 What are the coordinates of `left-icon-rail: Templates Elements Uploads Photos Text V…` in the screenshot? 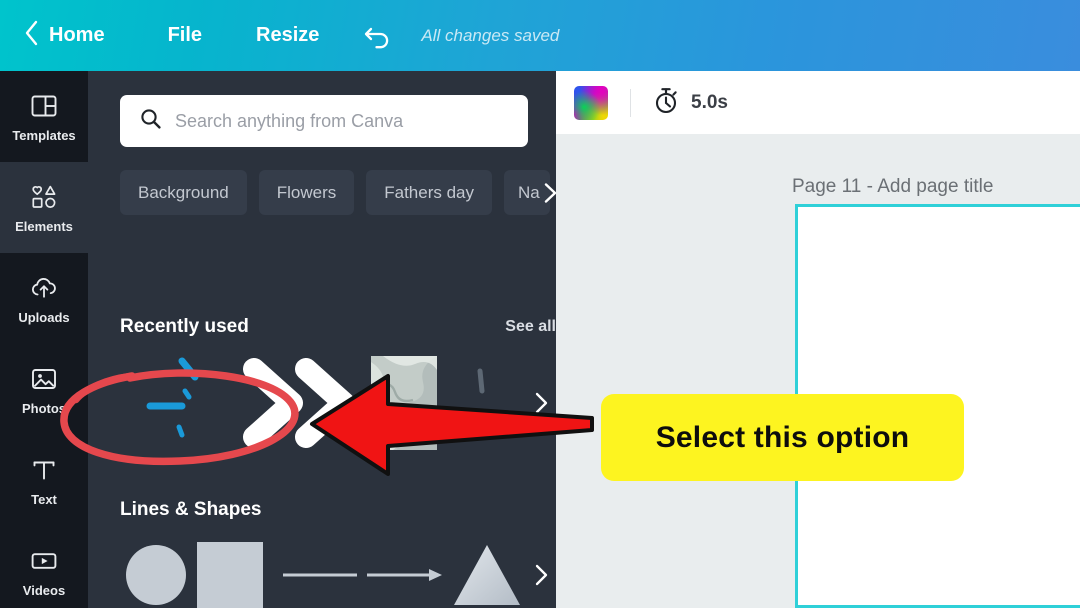 It's located at (44, 339).